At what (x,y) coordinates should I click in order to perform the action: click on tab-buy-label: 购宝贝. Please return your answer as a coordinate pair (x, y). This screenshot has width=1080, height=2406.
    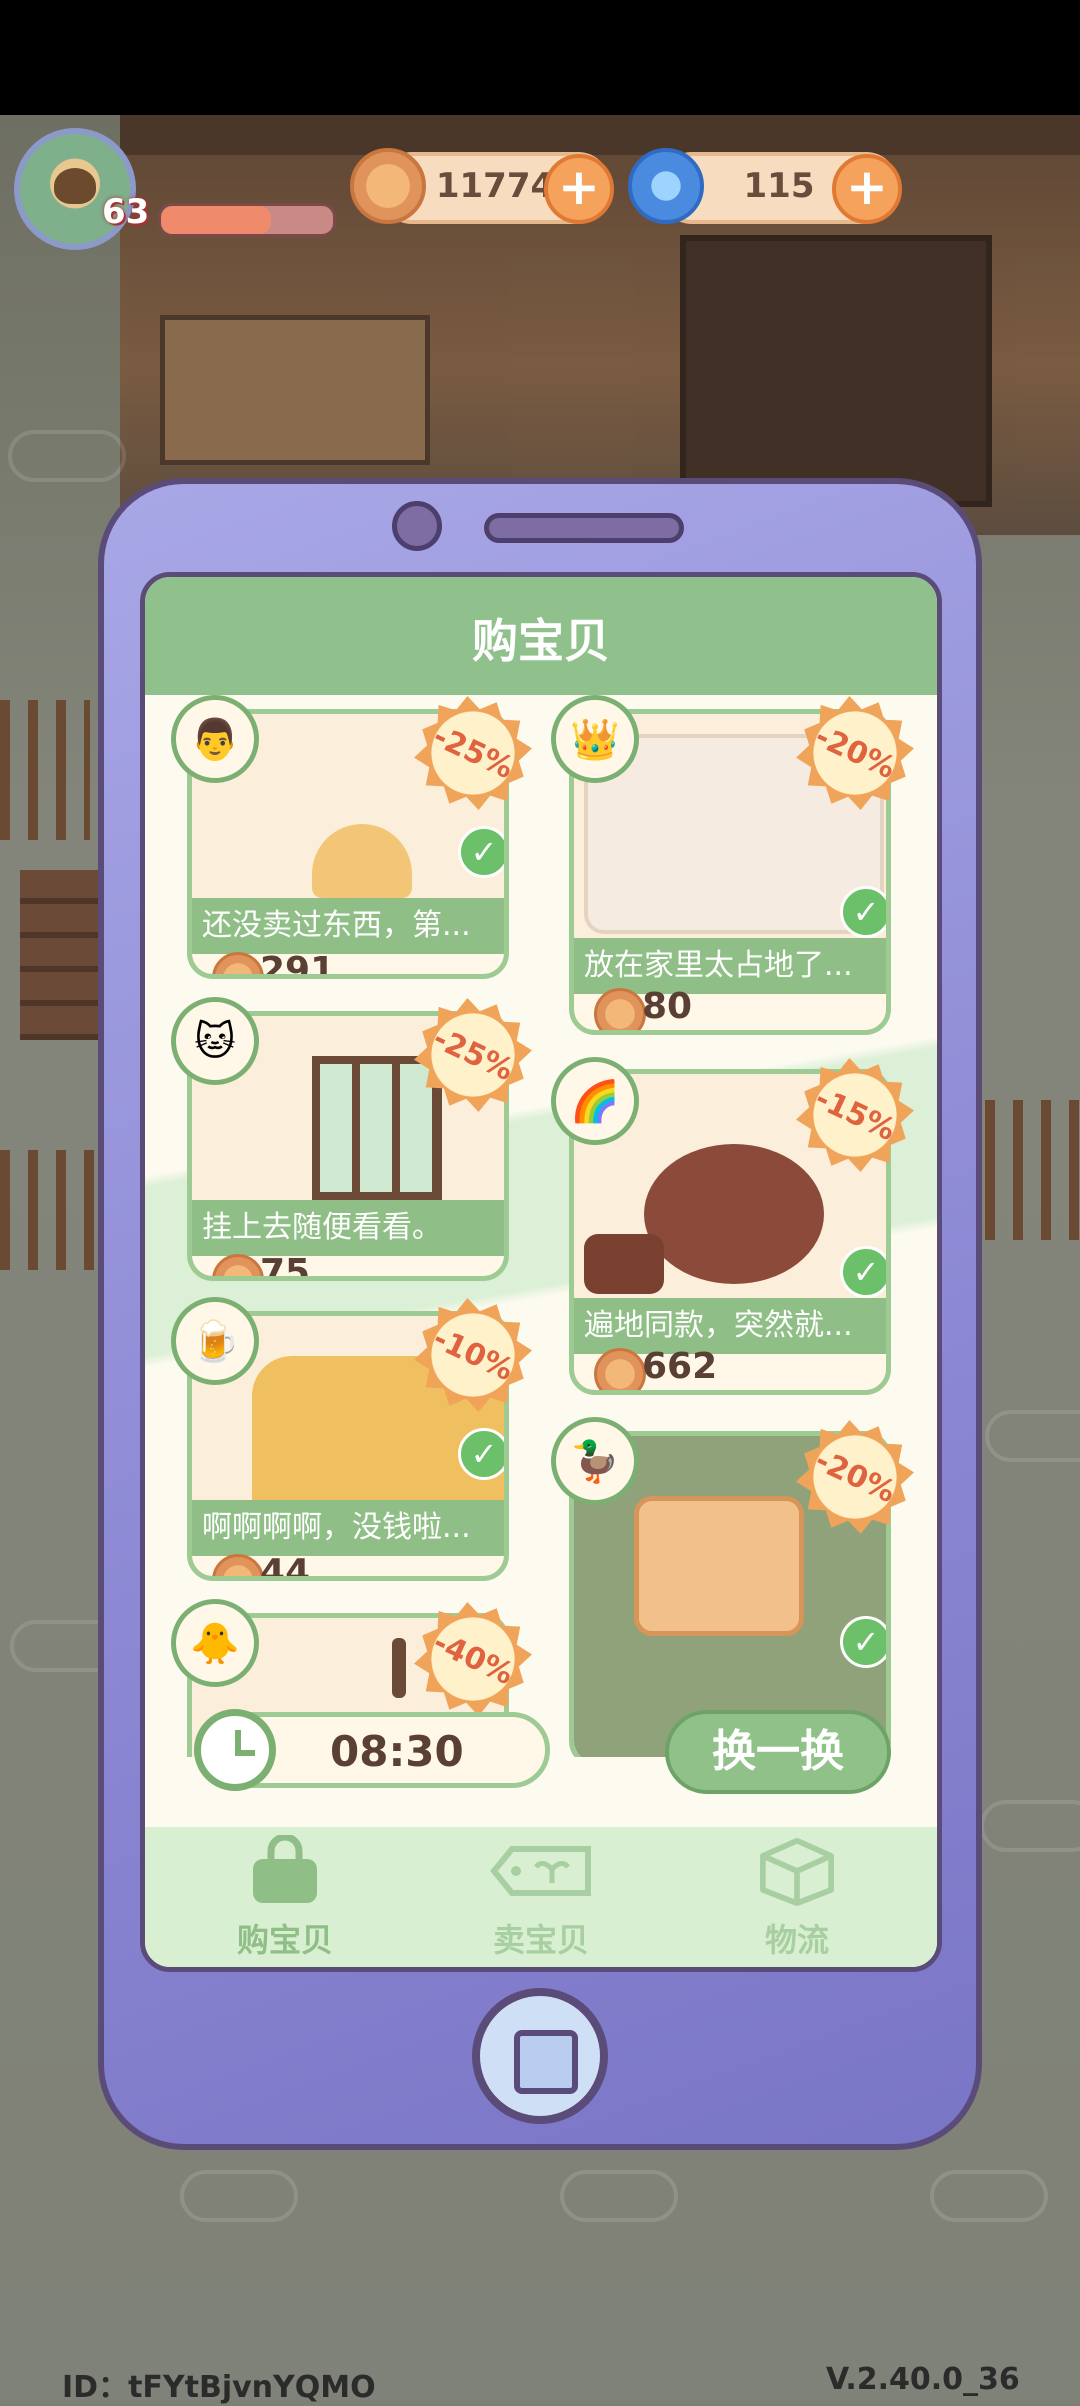
    Looking at the image, I should click on (284, 1940).